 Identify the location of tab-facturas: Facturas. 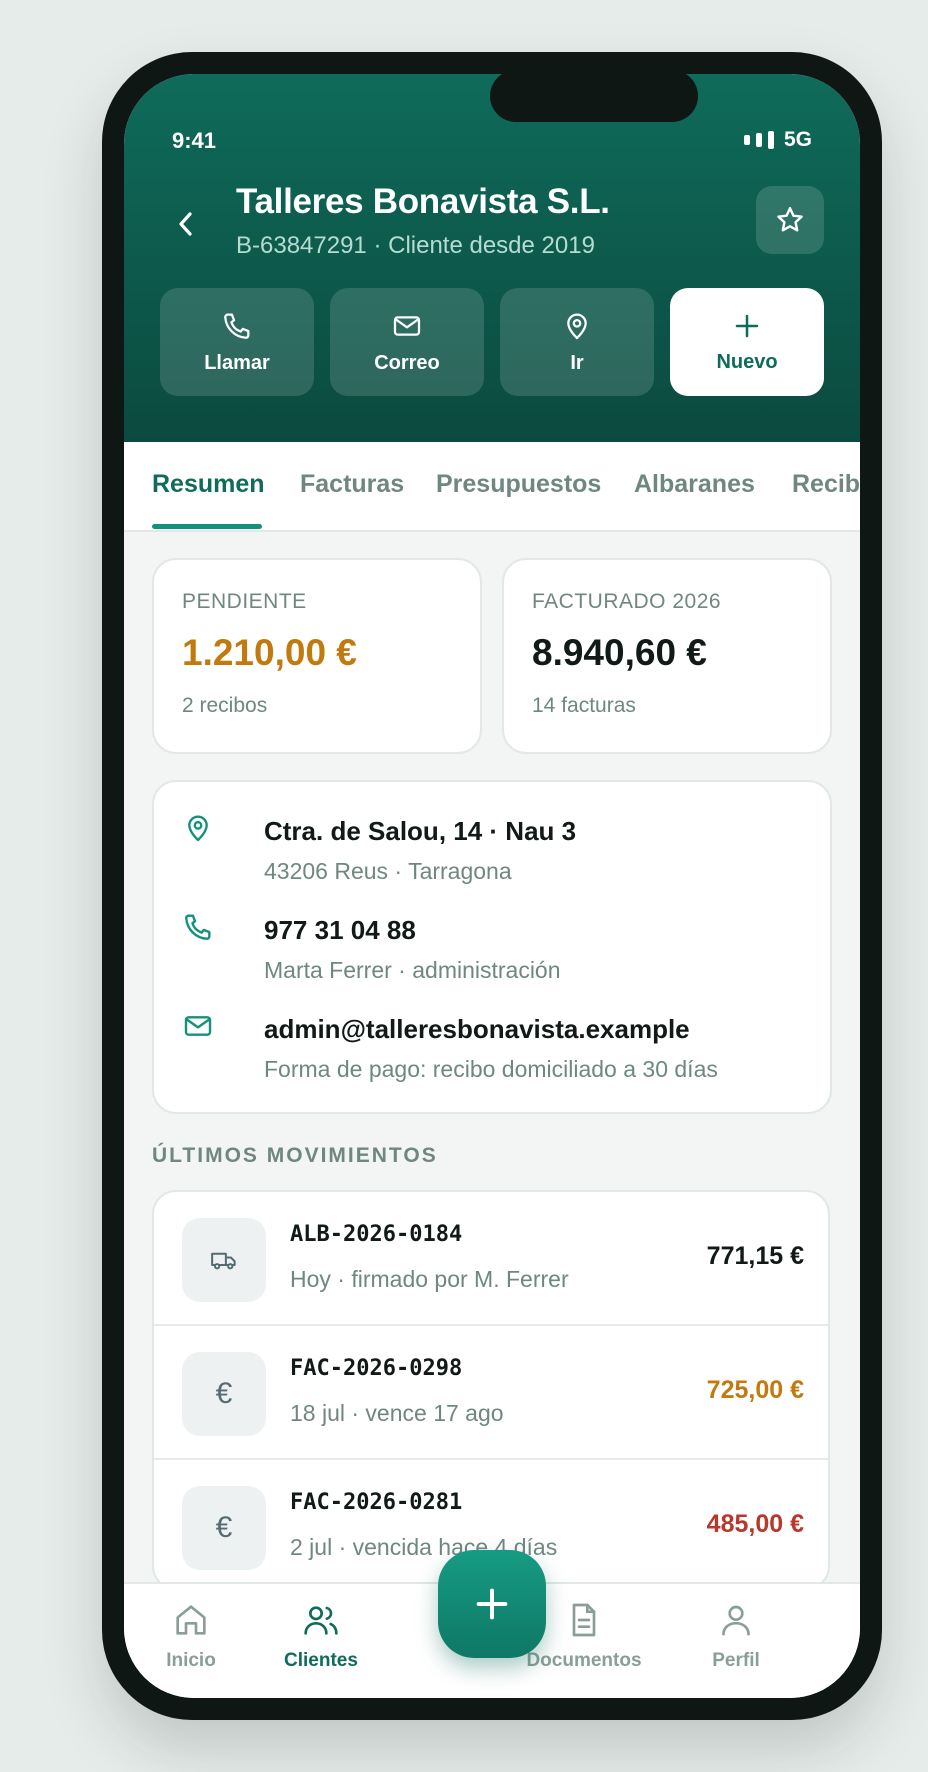
(352, 484).